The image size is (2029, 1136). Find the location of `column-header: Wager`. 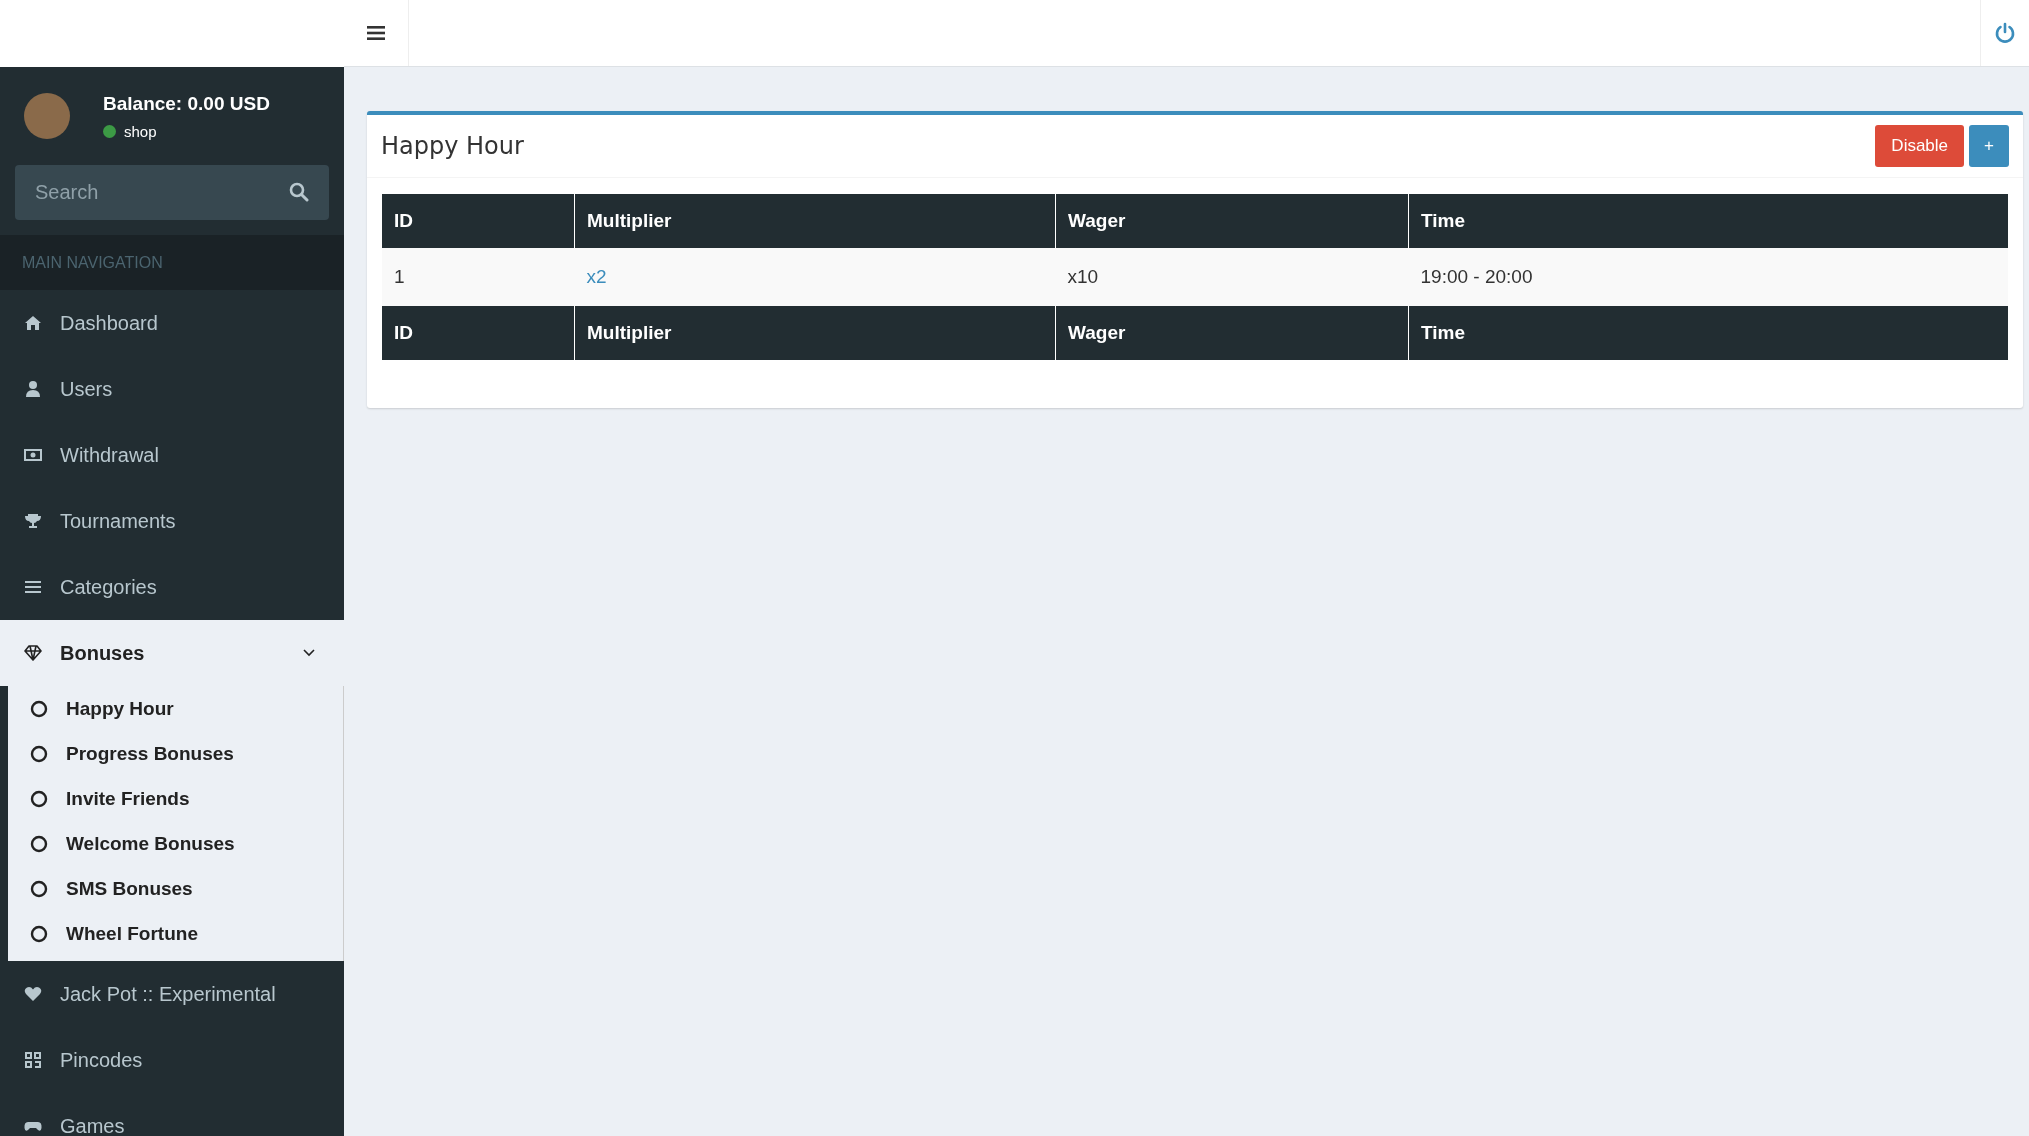

column-header: Wager is located at coordinates (1232, 221).